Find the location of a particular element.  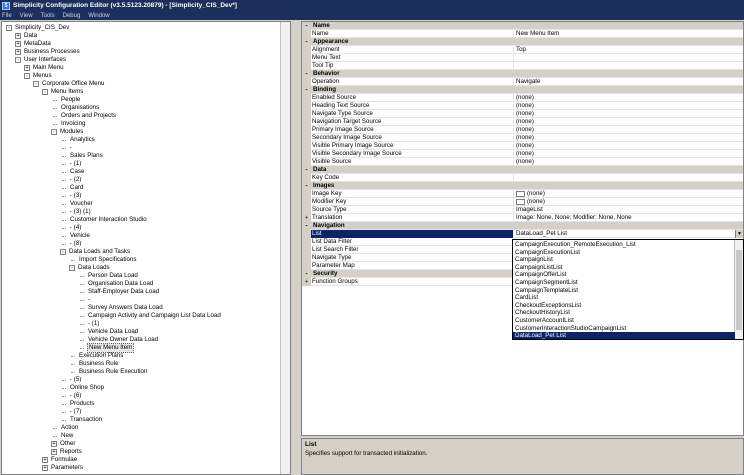

tree-node: Staff-Employer Data Load is located at coordinates (119, 292).